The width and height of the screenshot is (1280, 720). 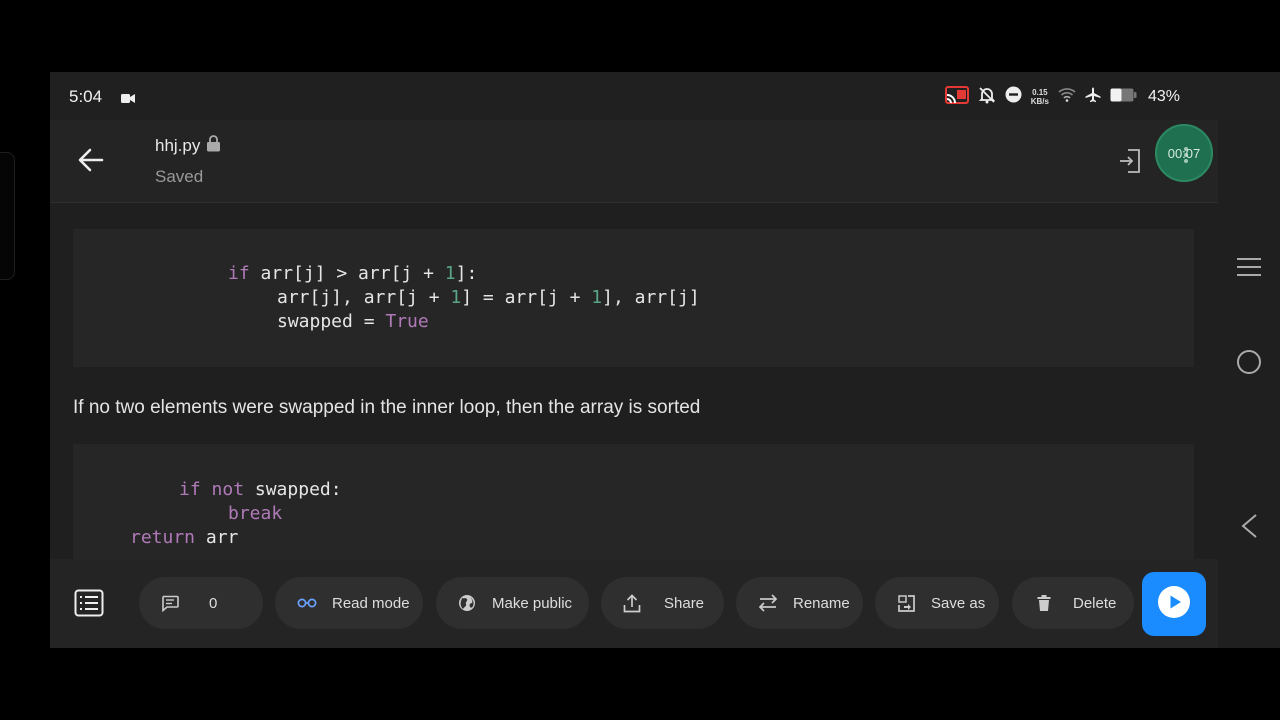 I want to click on save-as-icon, so click(x=906, y=603).